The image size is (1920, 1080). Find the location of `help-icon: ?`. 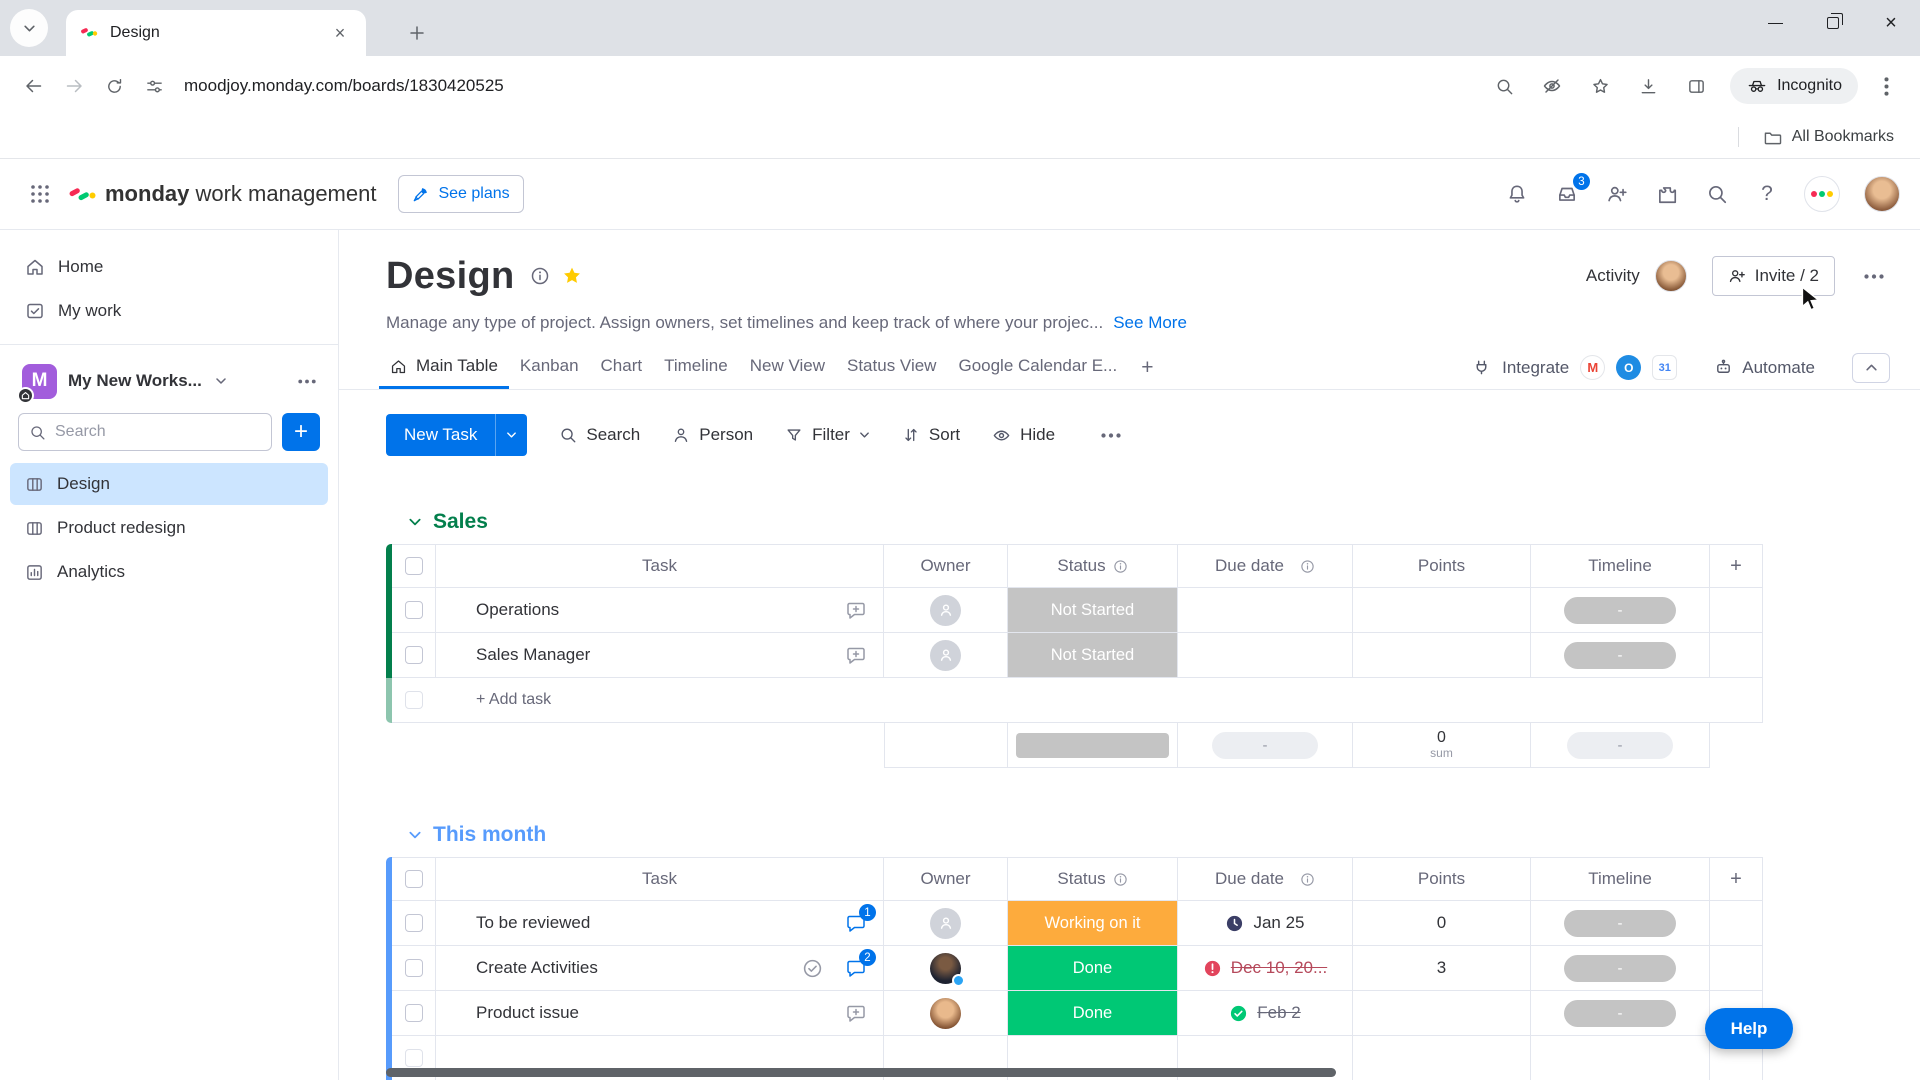

help-icon: ? is located at coordinates (1767, 194).